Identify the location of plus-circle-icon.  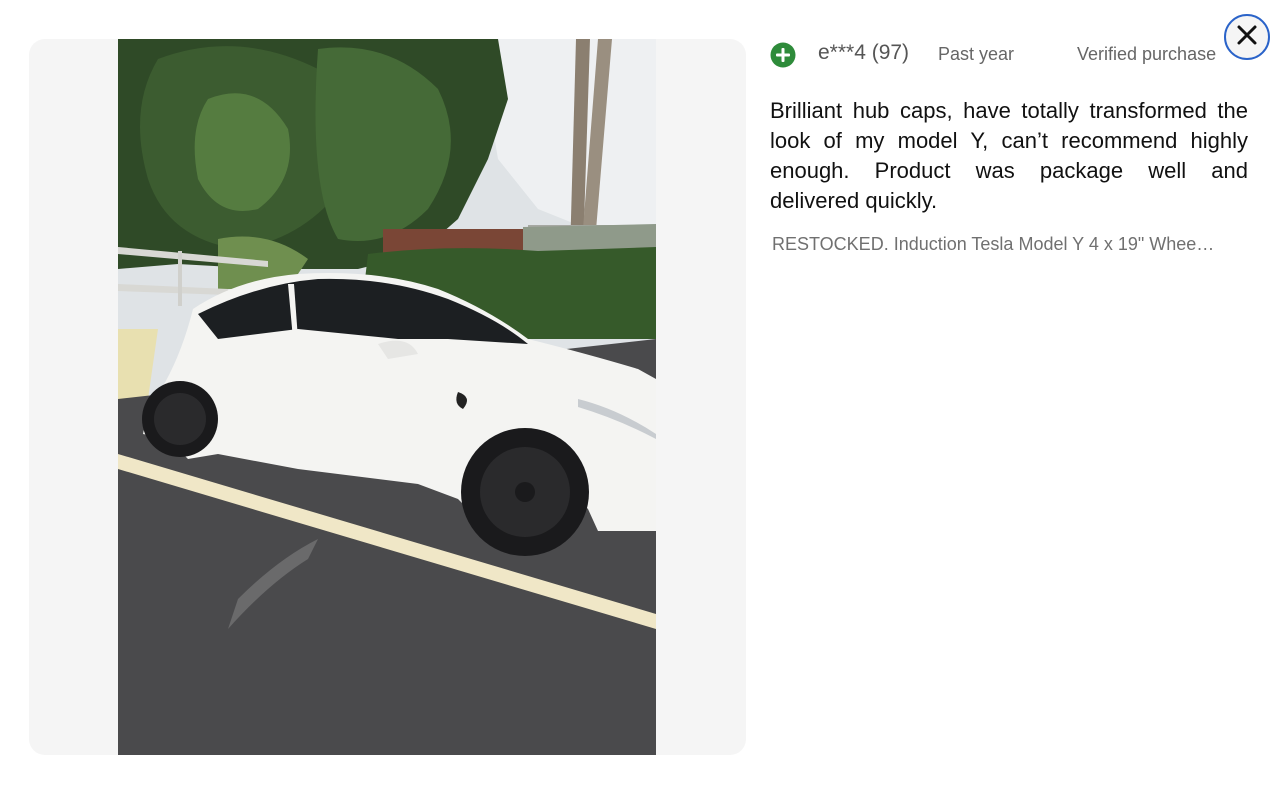
(783, 55).